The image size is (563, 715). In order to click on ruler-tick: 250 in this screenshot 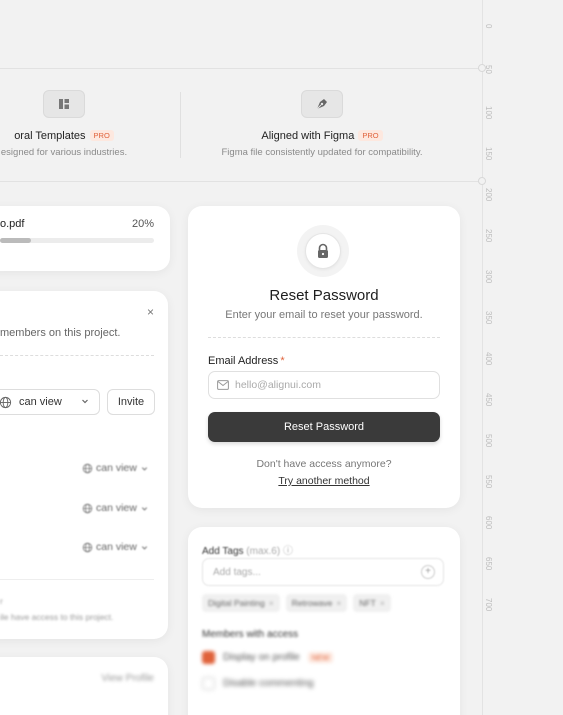, I will do `click(488, 236)`.